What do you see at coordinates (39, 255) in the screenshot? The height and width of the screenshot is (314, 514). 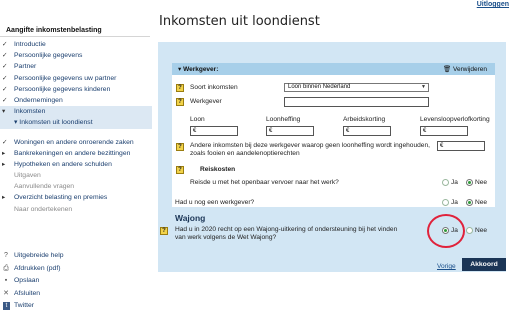 I see `help-link-label: Uitgebreide help` at bounding box center [39, 255].